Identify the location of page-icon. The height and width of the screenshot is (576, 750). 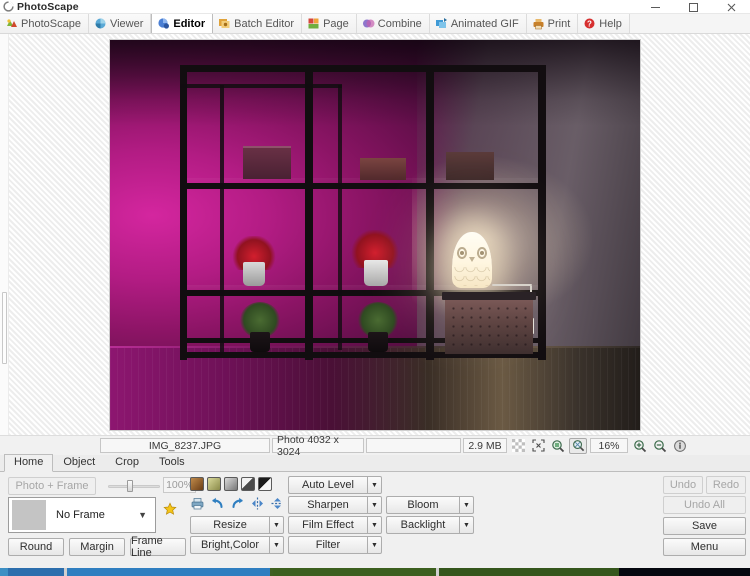
(313, 23).